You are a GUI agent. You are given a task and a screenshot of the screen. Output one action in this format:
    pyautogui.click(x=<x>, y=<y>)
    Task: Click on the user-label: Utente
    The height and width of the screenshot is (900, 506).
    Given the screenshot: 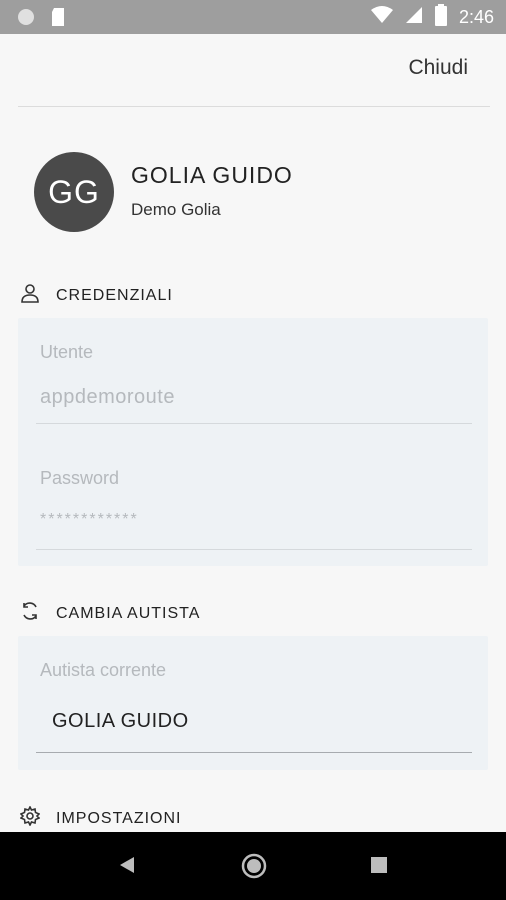 What is the action you would take?
    pyautogui.click(x=67, y=352)
    